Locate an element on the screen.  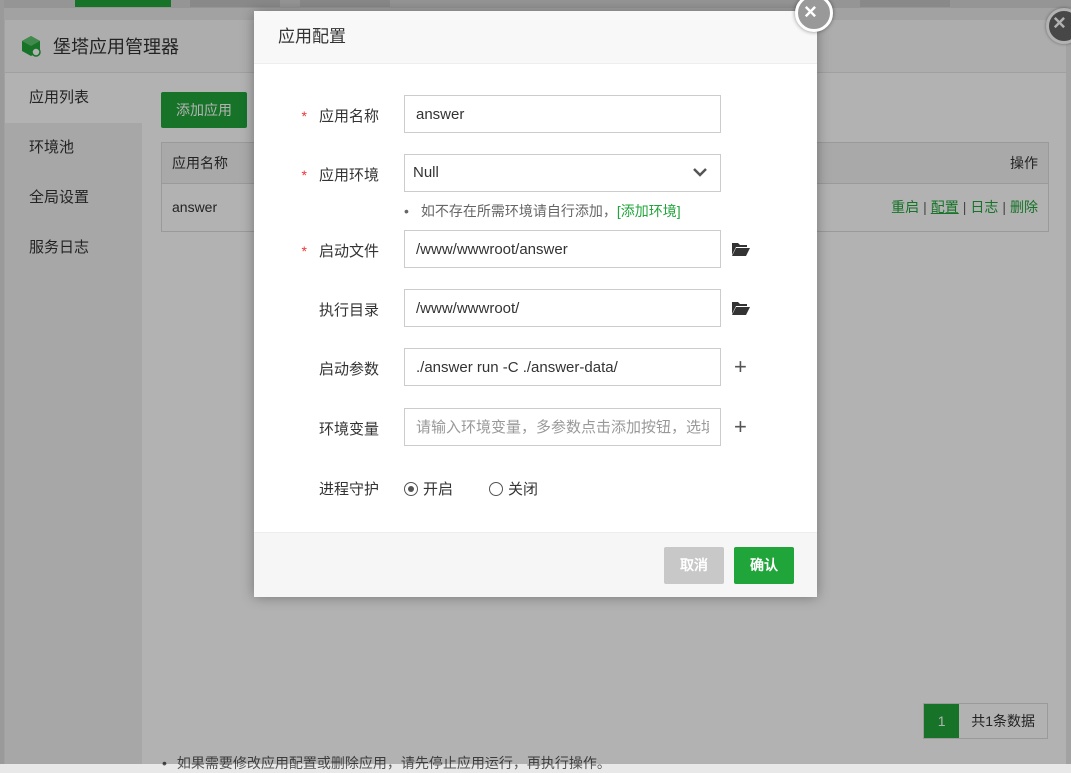
cancel-button: 取消 is located at coordinates (694, 565).